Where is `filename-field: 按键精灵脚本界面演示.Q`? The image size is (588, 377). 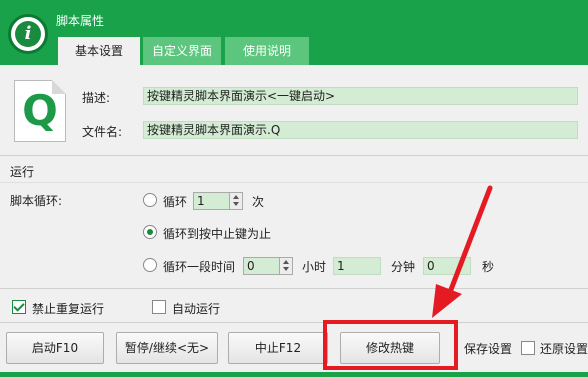 filename-field: 按键精灵脚本界面演示.Q is located at coordinates (360, 130).